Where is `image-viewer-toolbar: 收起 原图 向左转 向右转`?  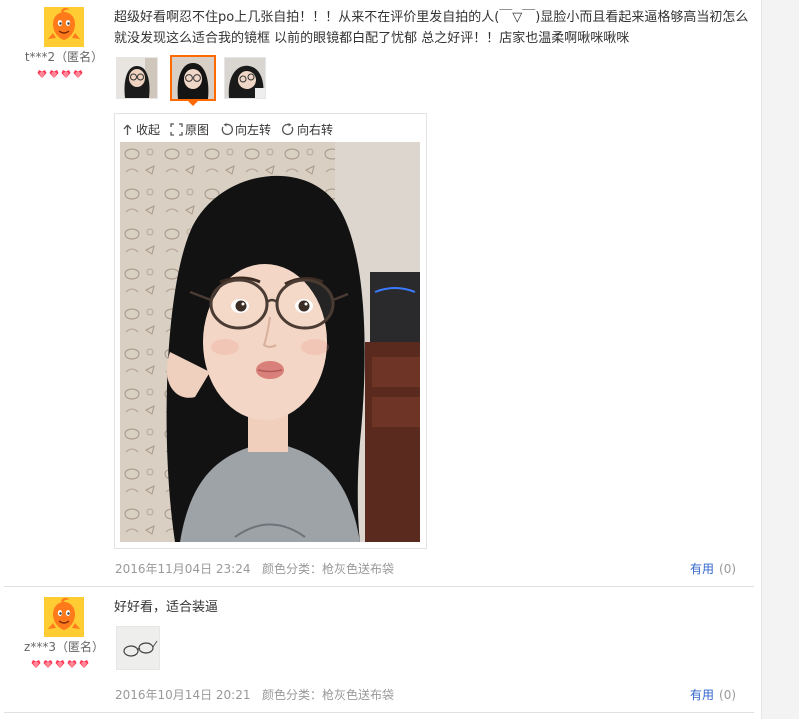
image-viewer-toolbar: 收起 原图 向左转 向右转 is located at coordinates (270, 128).